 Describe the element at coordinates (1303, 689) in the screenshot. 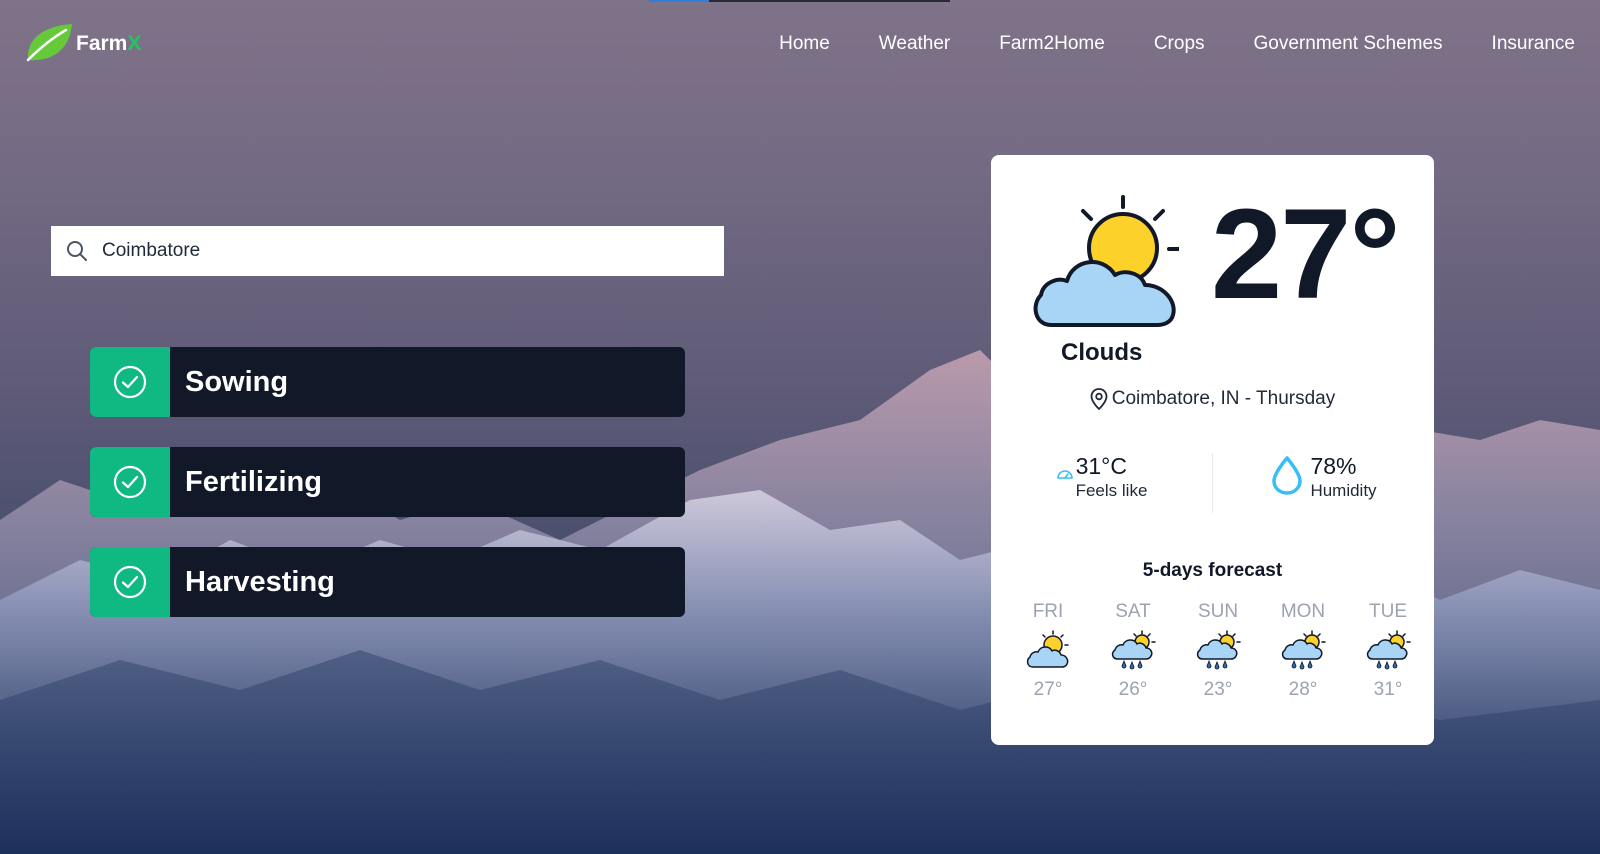

I see `forecast-temp: 28°` at that location.